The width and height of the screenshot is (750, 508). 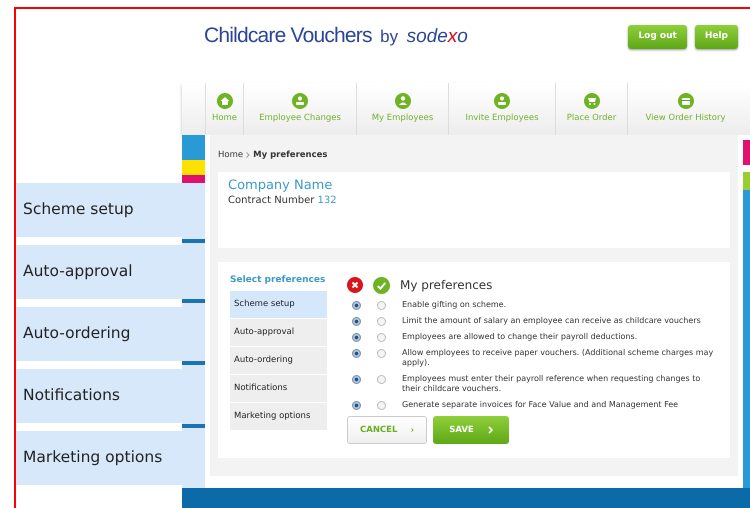 What do you see at coordinates (540, 405) in the screenshot?
I see `preference-text: Generate separate invoices for Face Value and and Management Fee` at bounding box center [540, 405].